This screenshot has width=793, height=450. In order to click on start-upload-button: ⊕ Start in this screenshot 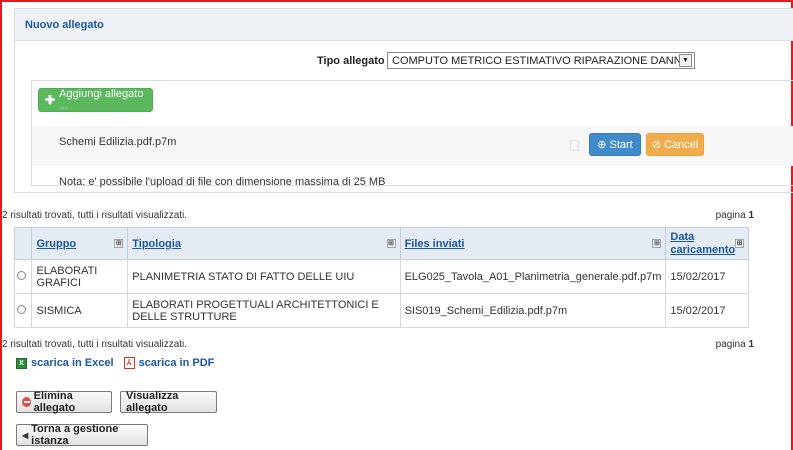, I will do `click(615, 144)`.